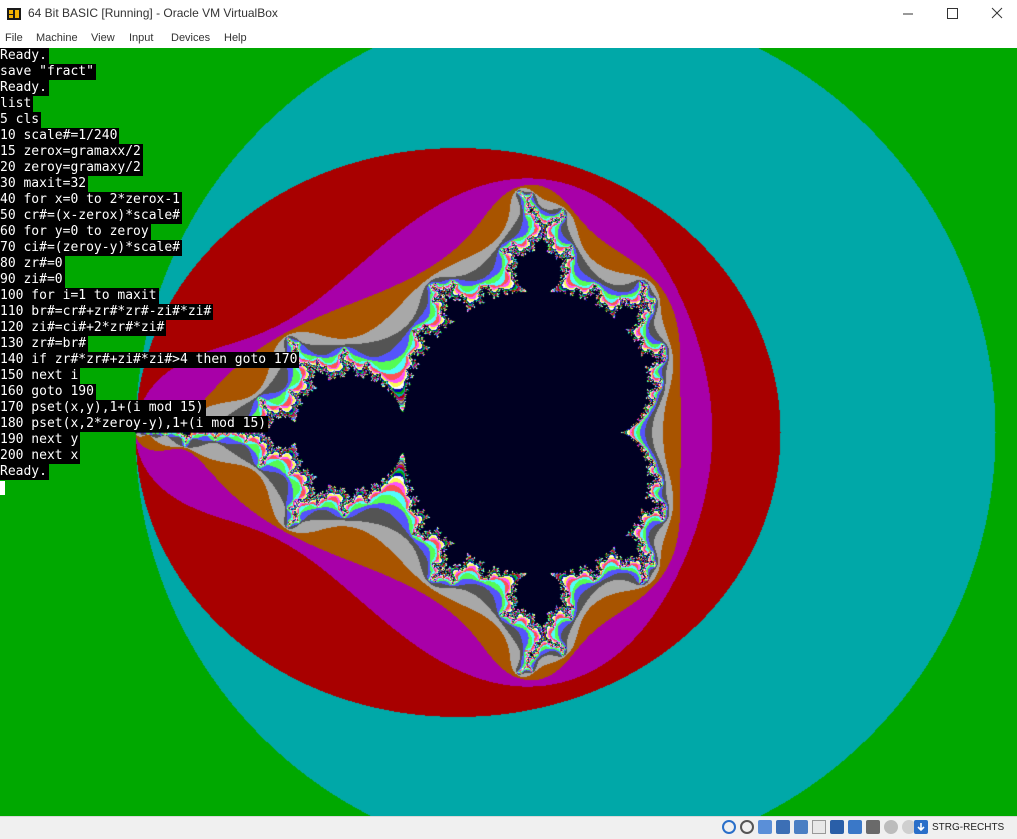 The height and width of the screenshot is (839, 1017). I want to click on menu-file: File, so click(14, 38).